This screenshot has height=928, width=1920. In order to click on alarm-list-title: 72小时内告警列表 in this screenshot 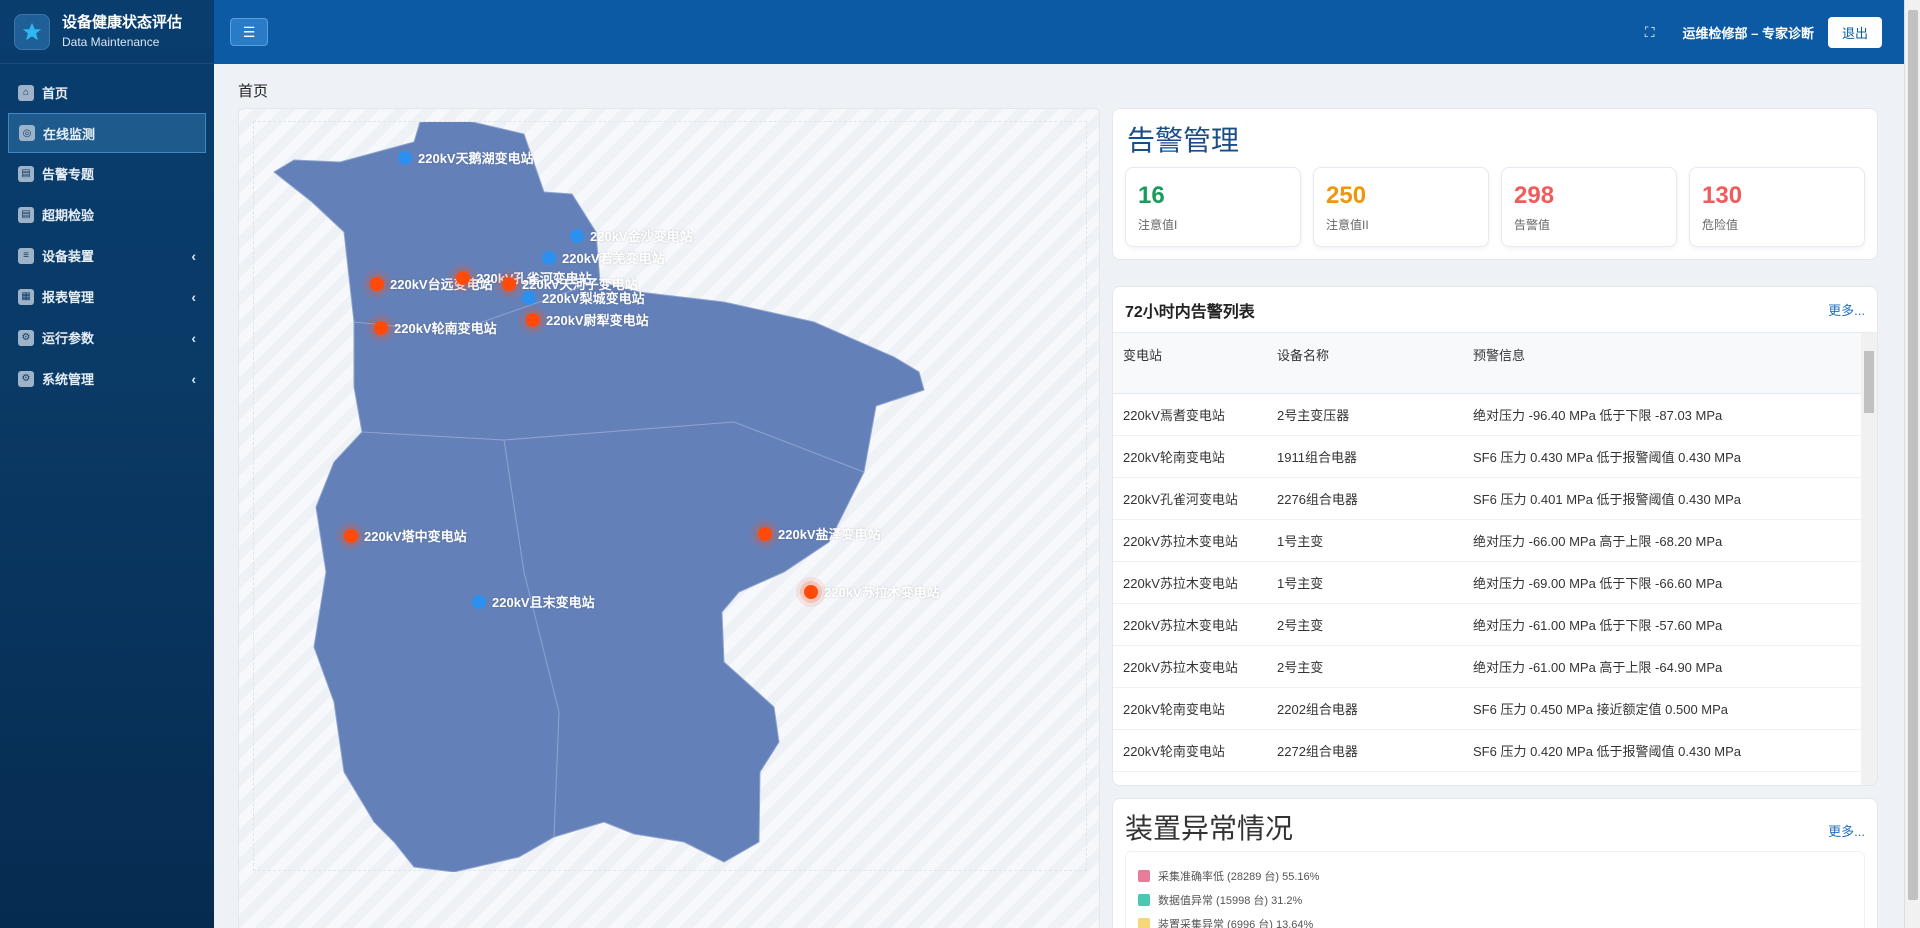, I will do `click(1190, 312)`.